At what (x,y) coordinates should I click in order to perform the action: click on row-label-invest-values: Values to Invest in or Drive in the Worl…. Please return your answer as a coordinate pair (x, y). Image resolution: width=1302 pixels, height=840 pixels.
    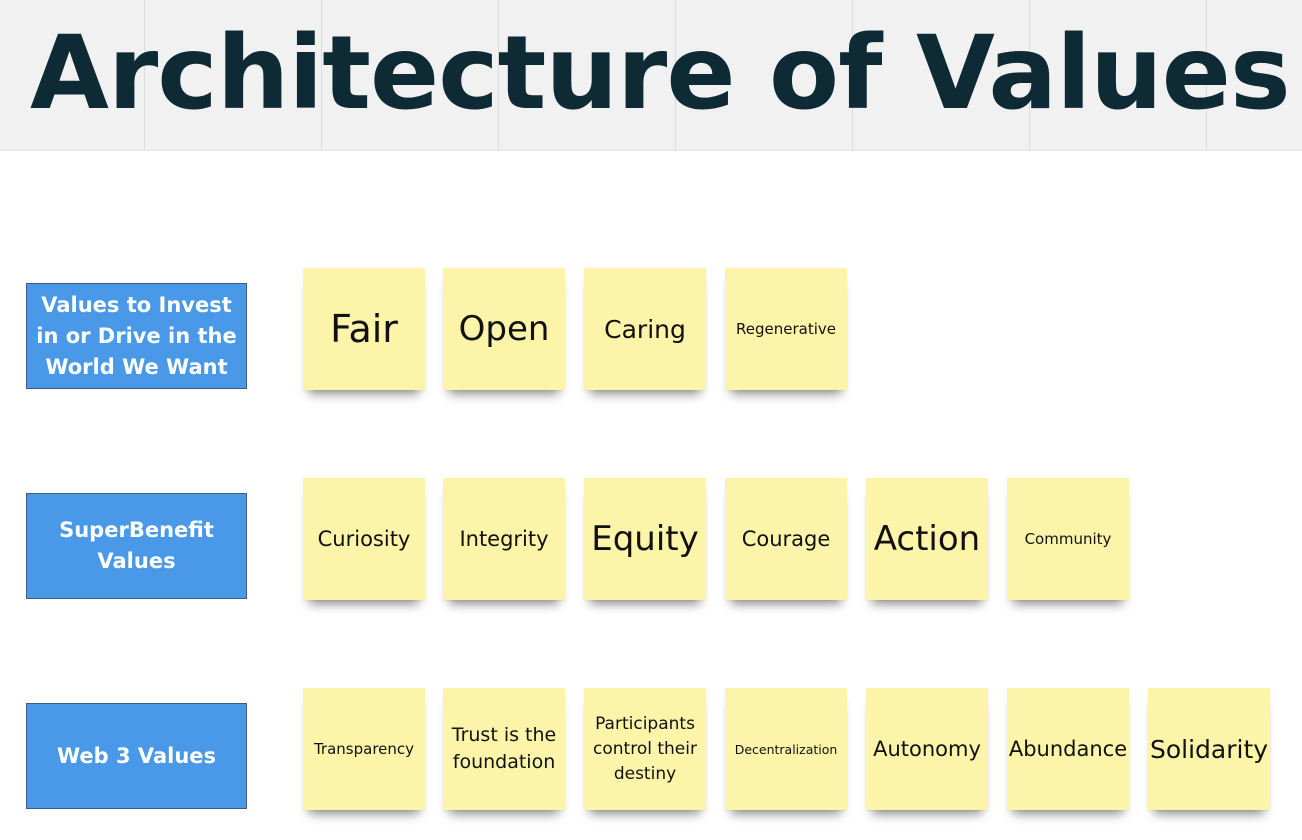
    Looking at the image, I should click on (136, 336).